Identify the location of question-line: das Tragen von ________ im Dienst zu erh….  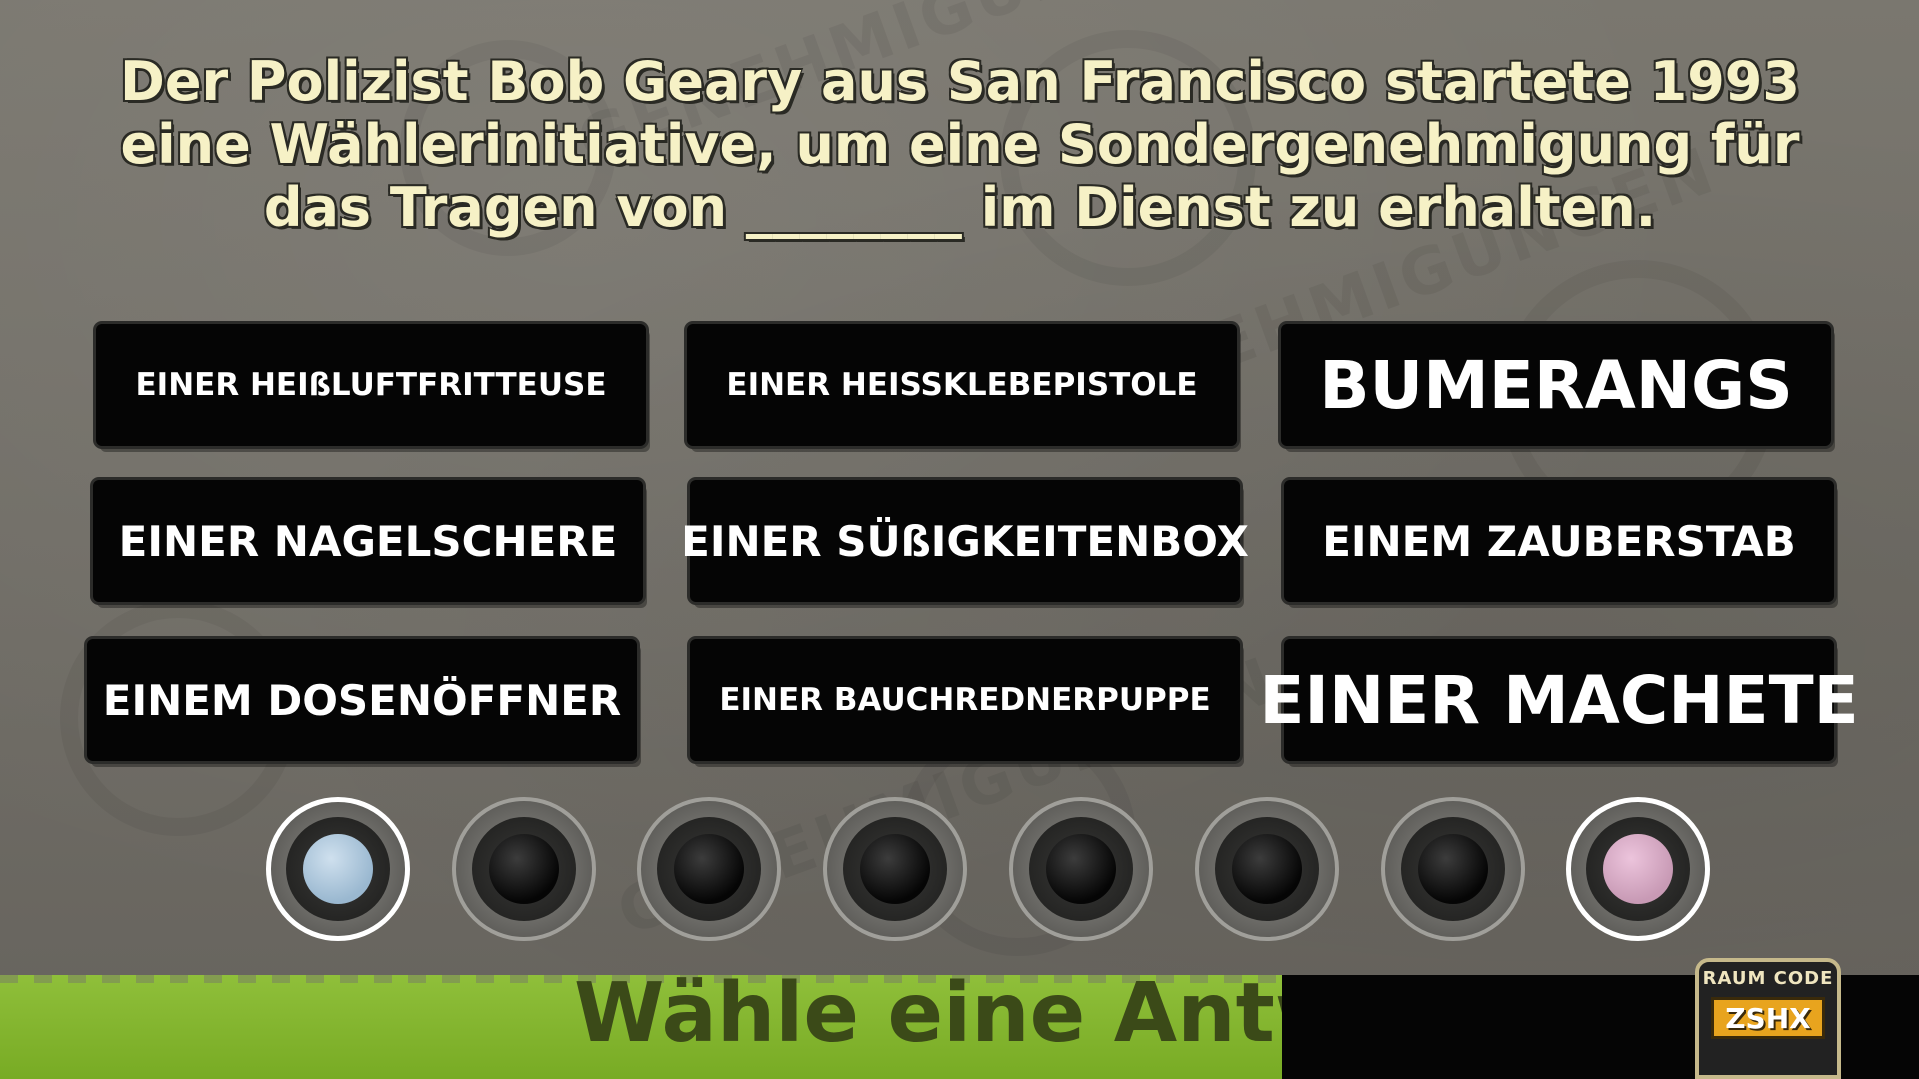
(960, 207).